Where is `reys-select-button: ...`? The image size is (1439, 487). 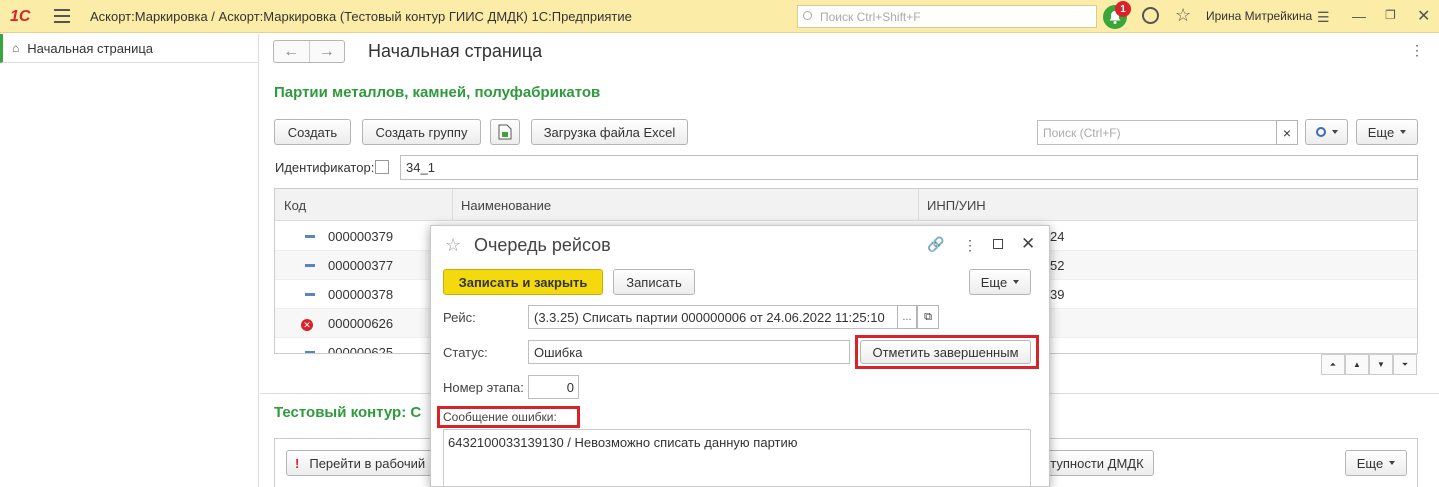 reys-select-button: ... is located at coordinates (907, 317).